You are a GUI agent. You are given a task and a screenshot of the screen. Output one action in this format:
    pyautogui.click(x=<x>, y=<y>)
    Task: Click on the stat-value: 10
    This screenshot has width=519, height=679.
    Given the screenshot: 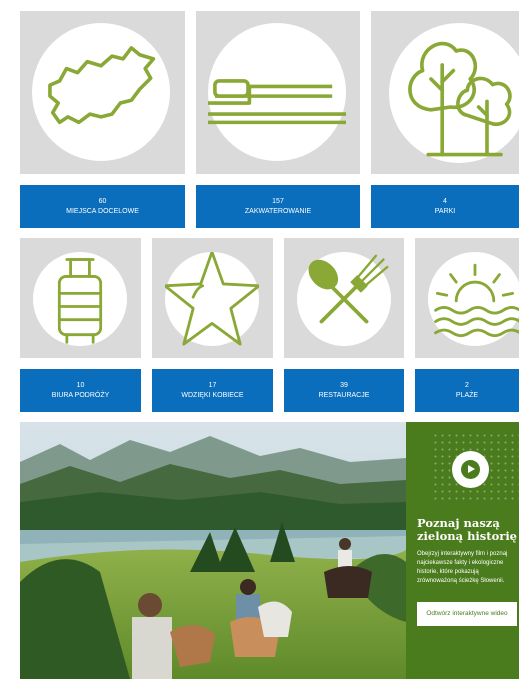 What is the action you would take?
    pyautogui.click(x=80, y=385)
    